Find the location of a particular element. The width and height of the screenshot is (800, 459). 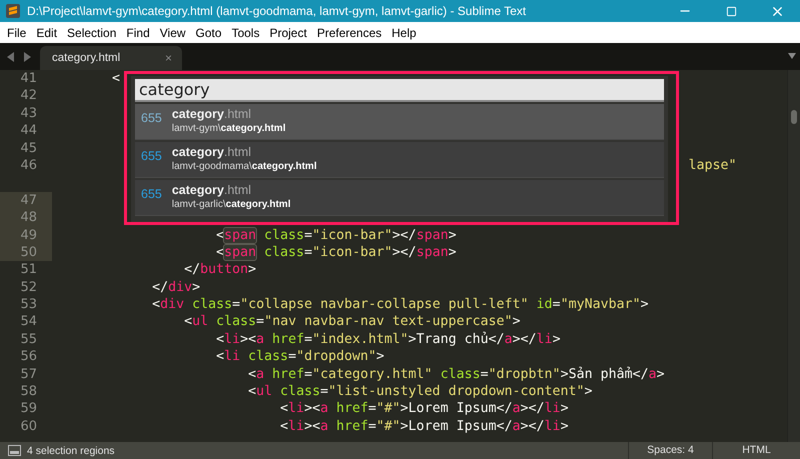

line-number: 44 is located at coordinates (28, 131).